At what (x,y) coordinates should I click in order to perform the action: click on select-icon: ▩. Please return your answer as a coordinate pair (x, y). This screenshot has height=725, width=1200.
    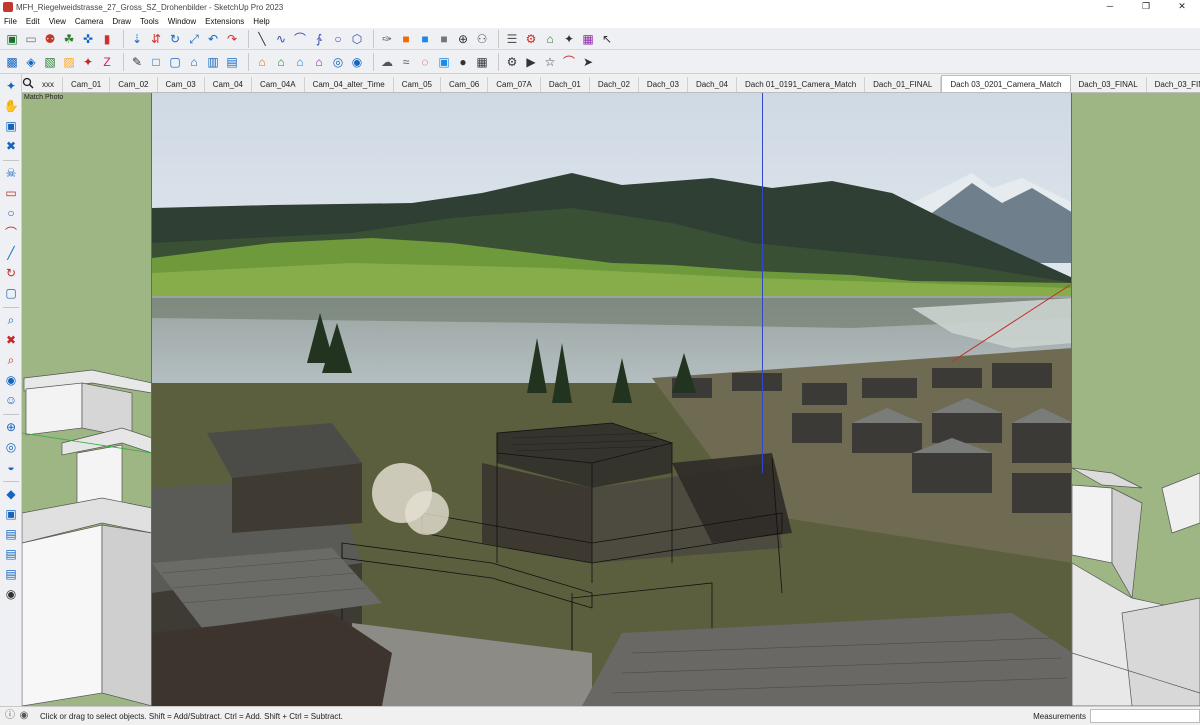
    Looking at the image, I should click on (12, 62).